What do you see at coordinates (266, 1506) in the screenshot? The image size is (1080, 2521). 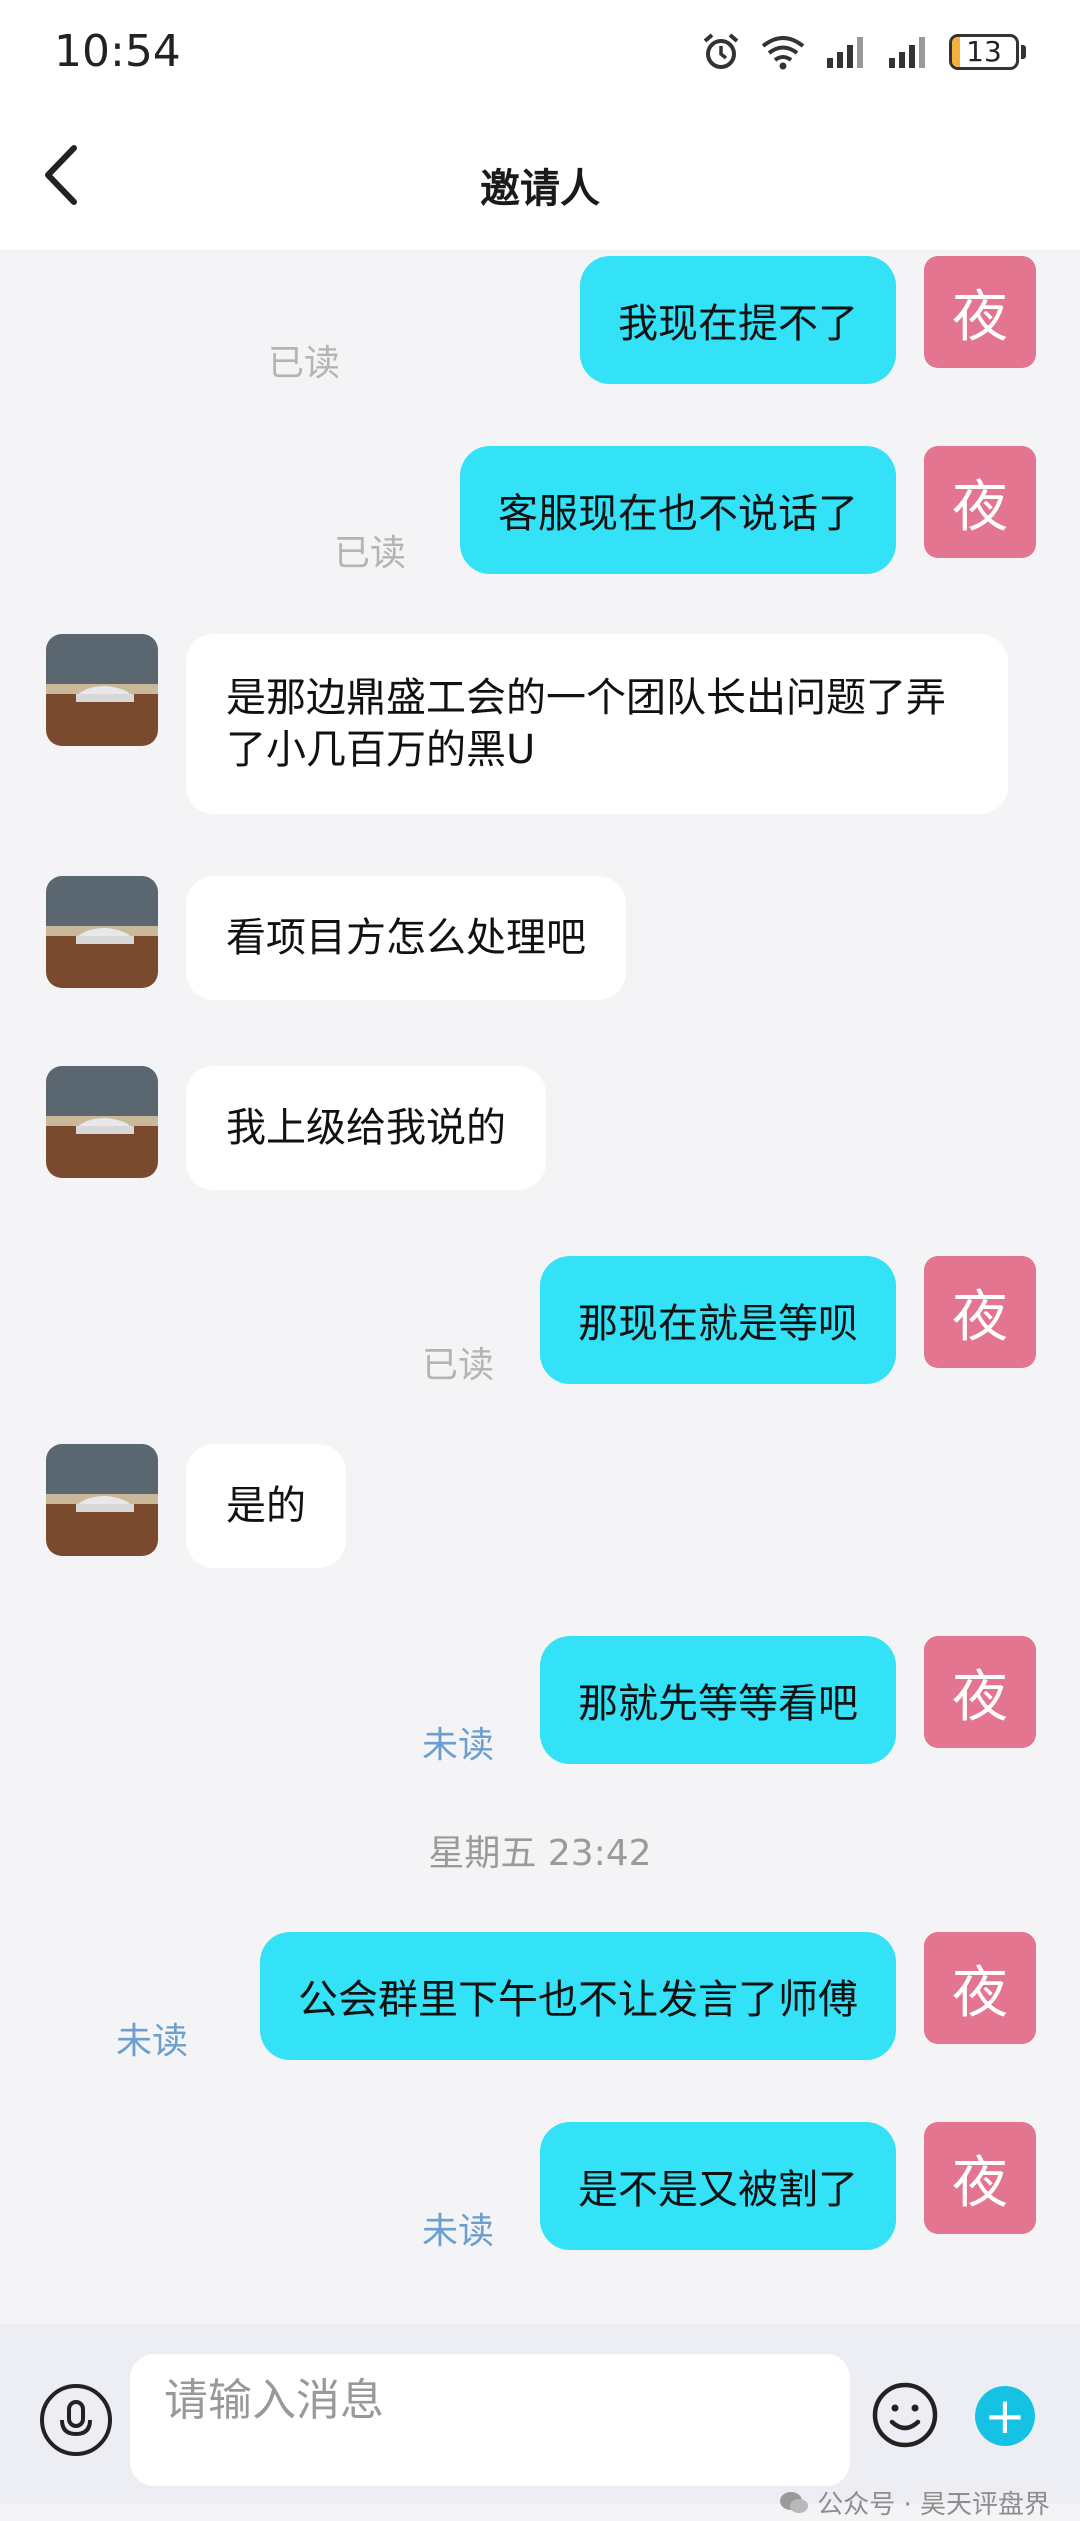 I see `message-bubble-received: 是的` at bounding box center [266, 1506].